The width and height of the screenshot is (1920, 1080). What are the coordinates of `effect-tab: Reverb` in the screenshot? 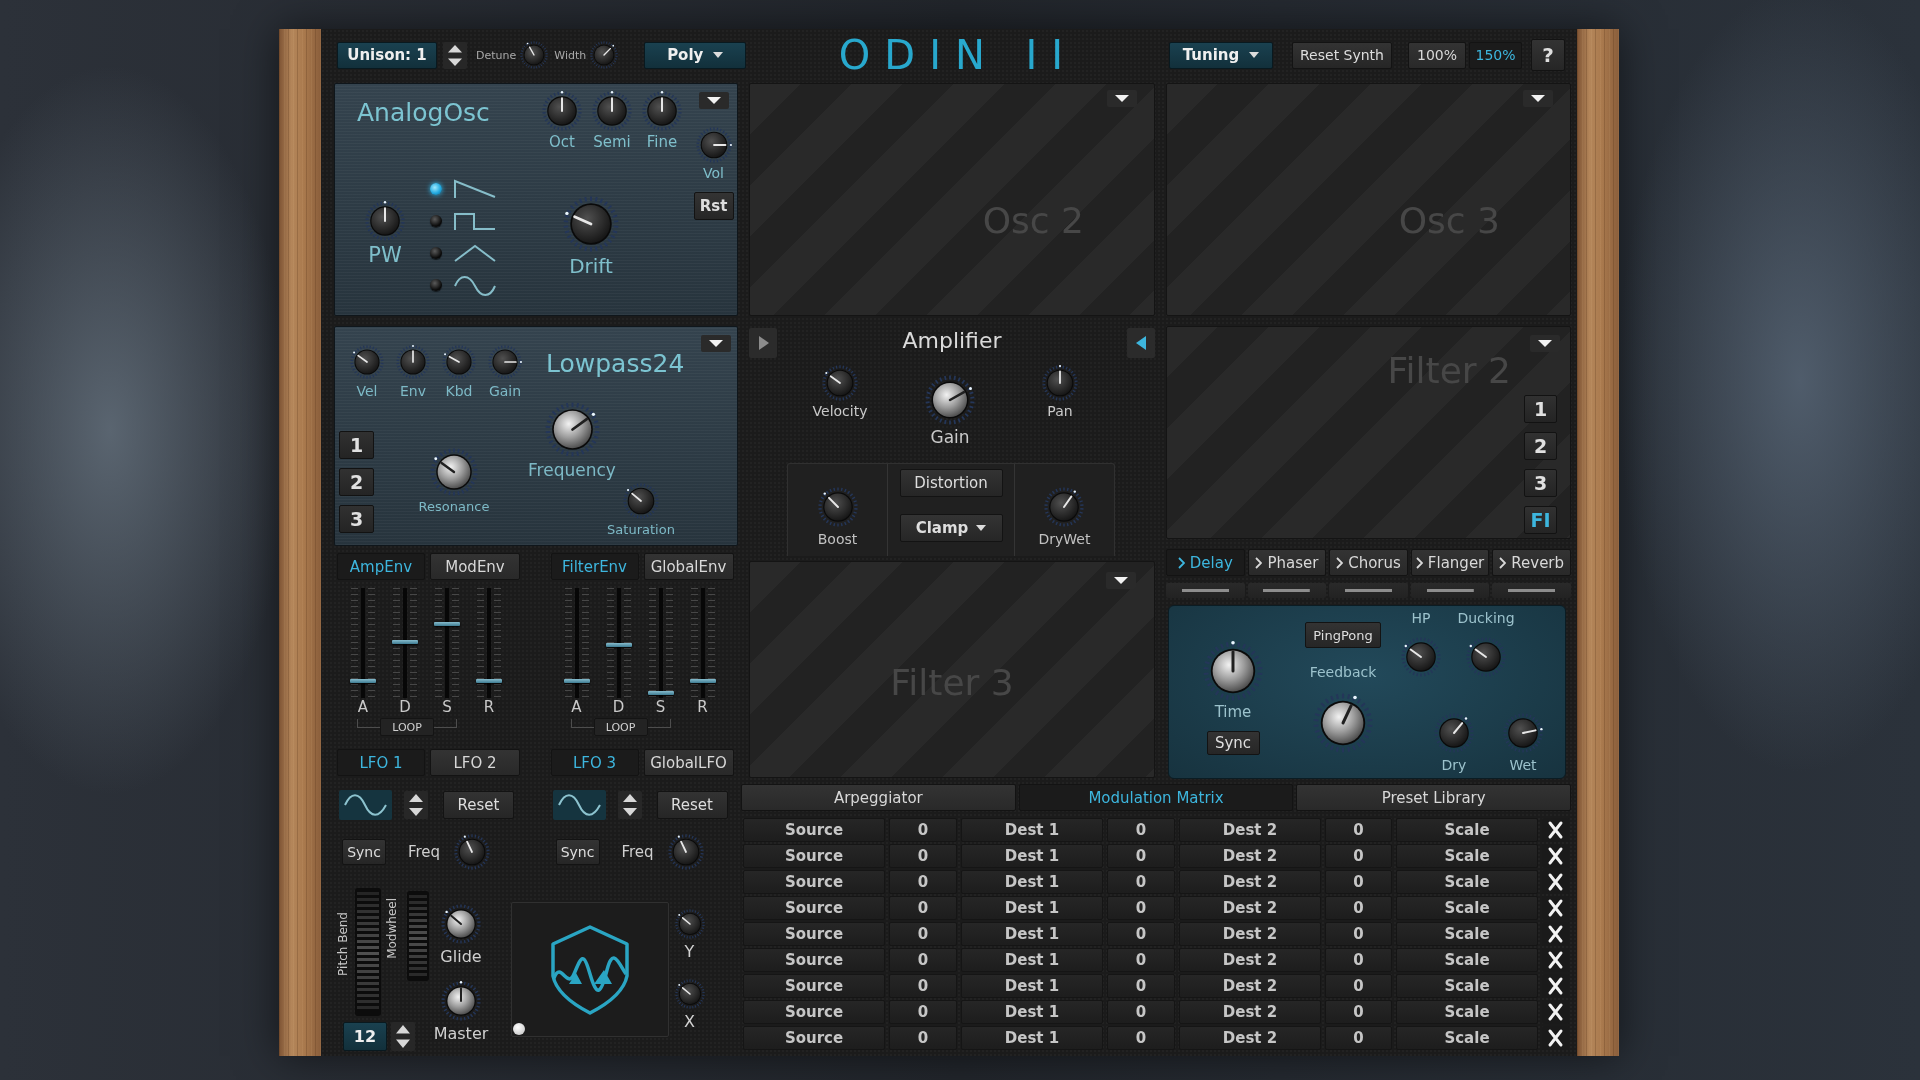 It's located at (1531, 562).